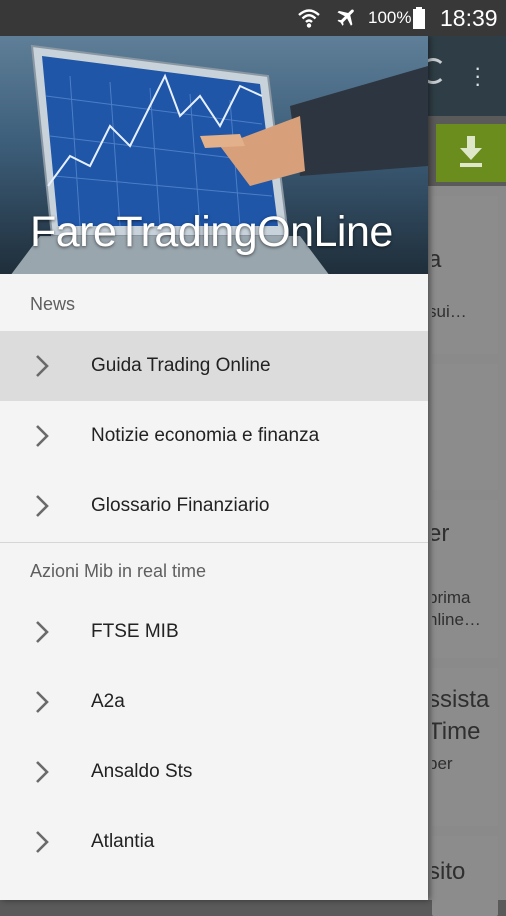 The width and height of the screenshot is (506, 916). Describe the element at coordinates (214, 542) in the screenshot. I see `section-divider` at that location.